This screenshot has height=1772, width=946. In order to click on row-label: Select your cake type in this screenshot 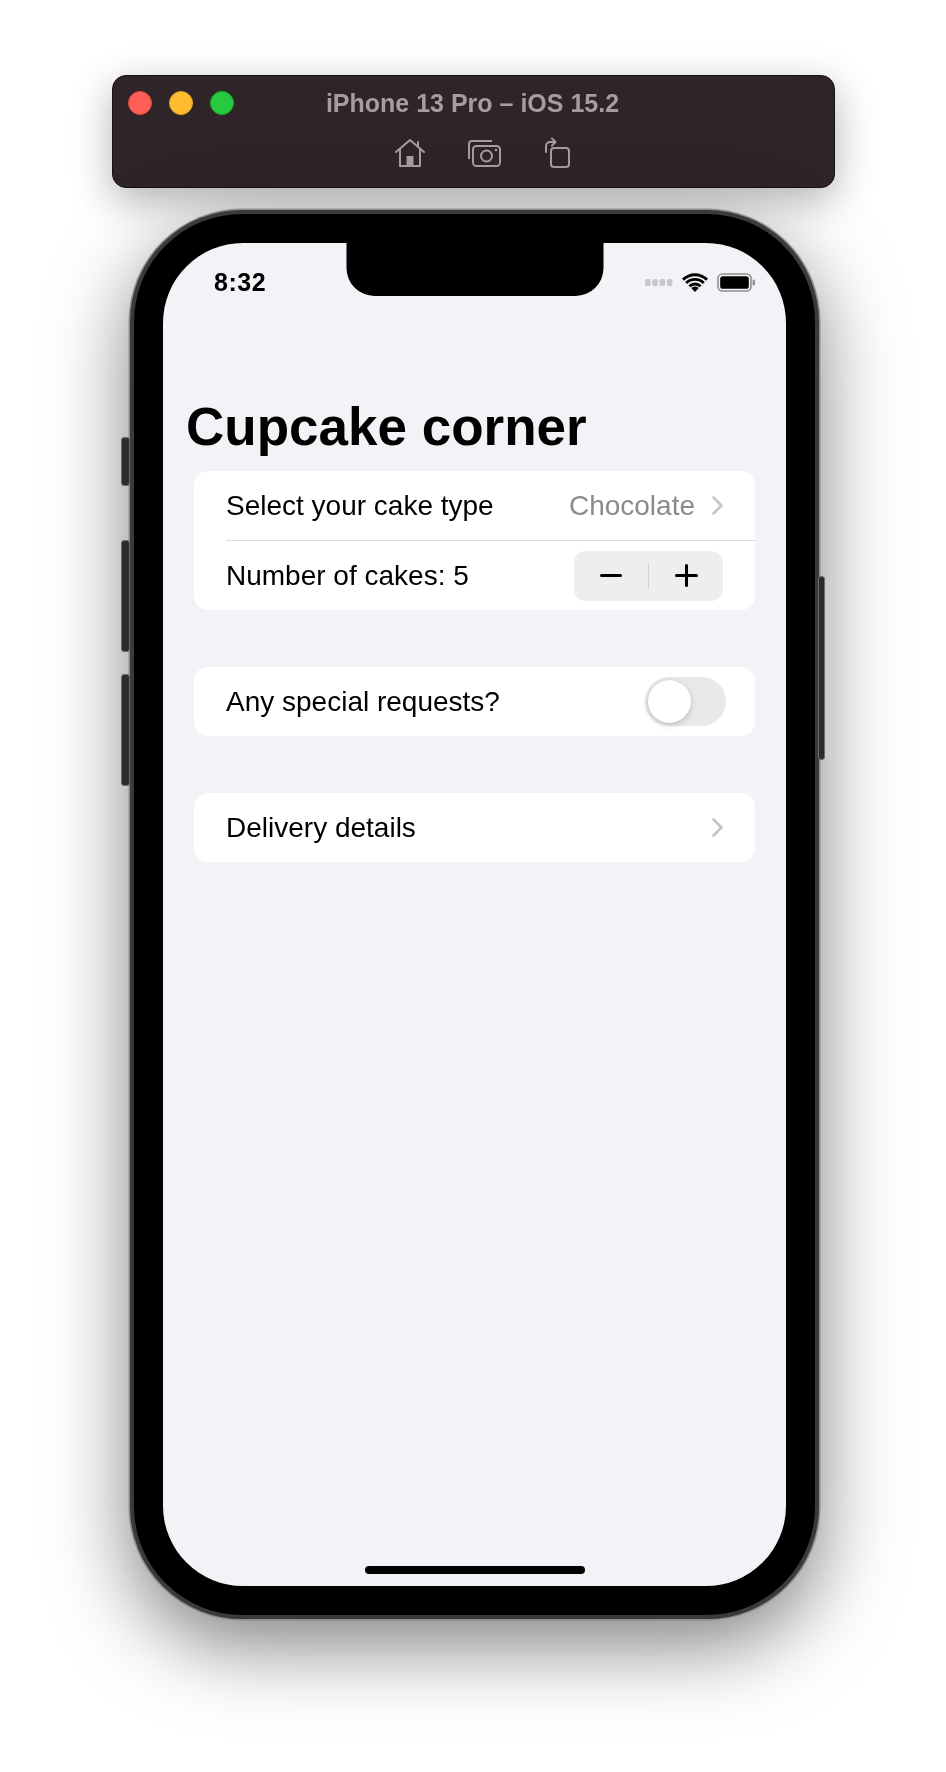, I will do `click(360, 505)`.